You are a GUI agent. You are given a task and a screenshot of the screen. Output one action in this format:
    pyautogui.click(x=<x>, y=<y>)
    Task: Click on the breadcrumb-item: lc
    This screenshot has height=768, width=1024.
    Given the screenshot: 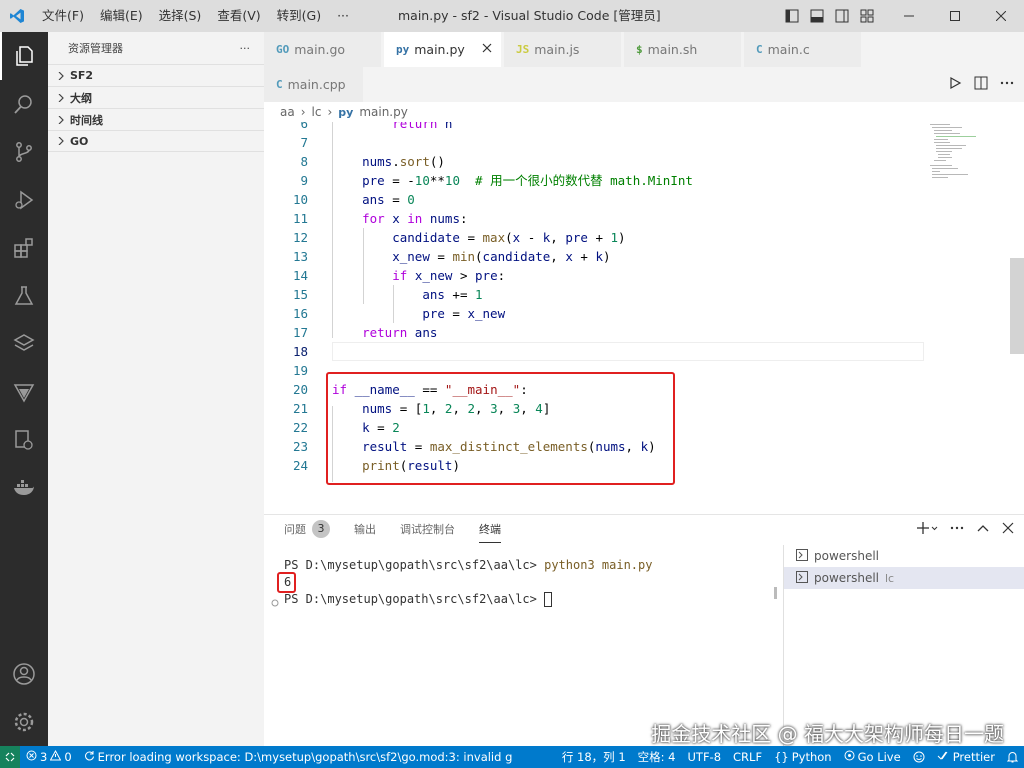 What is the action you would take?
    pyautogui.click(x=317, y=112)
    